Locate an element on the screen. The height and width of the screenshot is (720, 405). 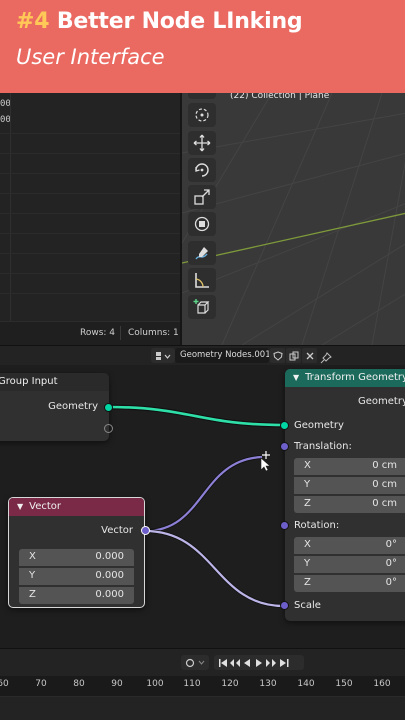
rotate-icon is located at coordinates (202, 170).